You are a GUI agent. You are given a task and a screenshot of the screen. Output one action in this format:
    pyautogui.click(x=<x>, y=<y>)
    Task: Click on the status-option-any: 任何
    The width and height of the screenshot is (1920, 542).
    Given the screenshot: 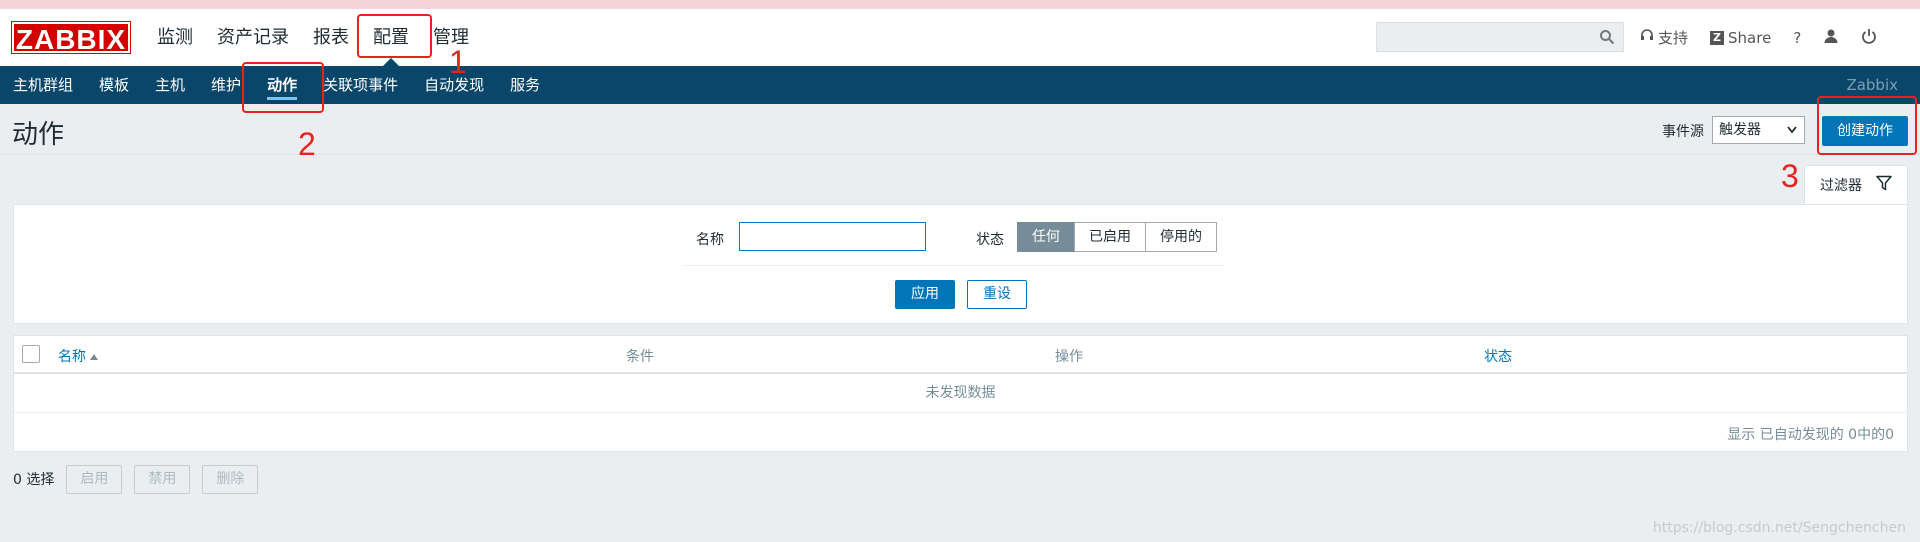 What is the action you would take?
    pyautogui.click(x=1046, y=237)
    